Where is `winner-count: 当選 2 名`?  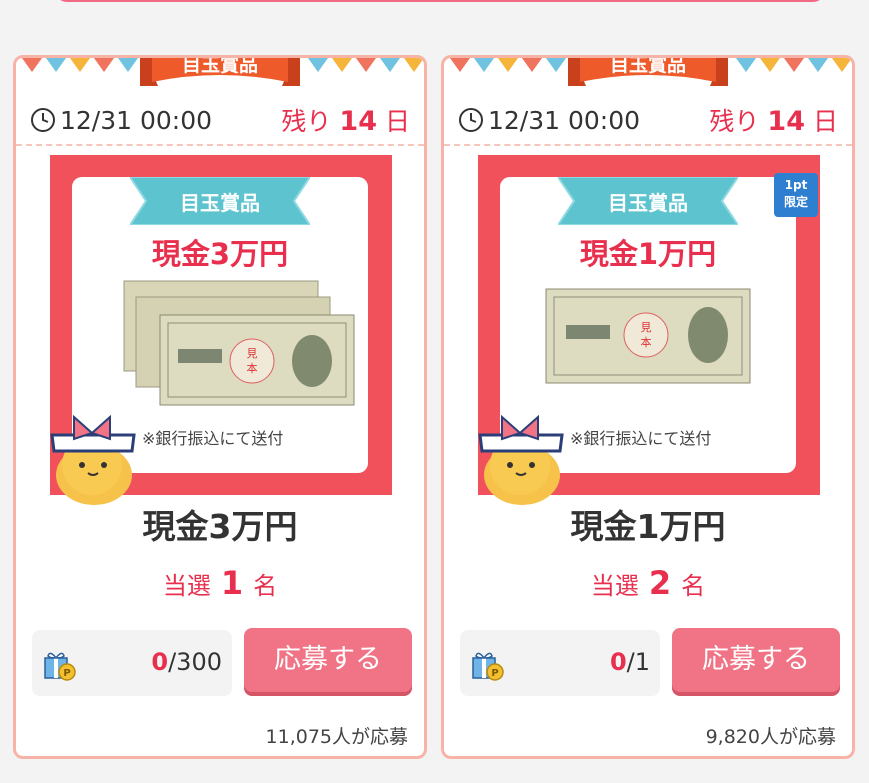 winner-count: 当選 2 名 is located at coordinates (648, 583).